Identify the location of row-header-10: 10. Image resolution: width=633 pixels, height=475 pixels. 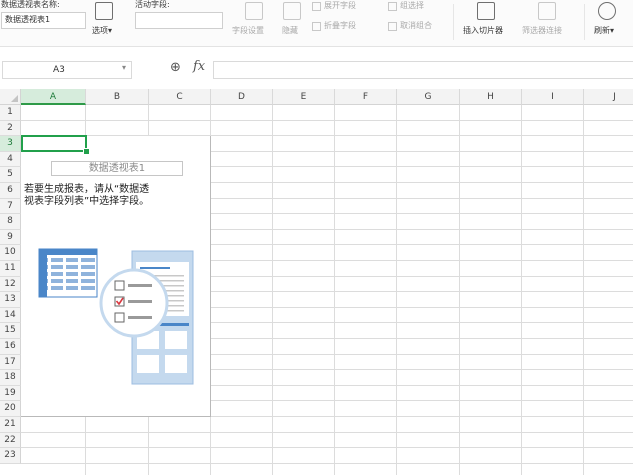
(10, 253).